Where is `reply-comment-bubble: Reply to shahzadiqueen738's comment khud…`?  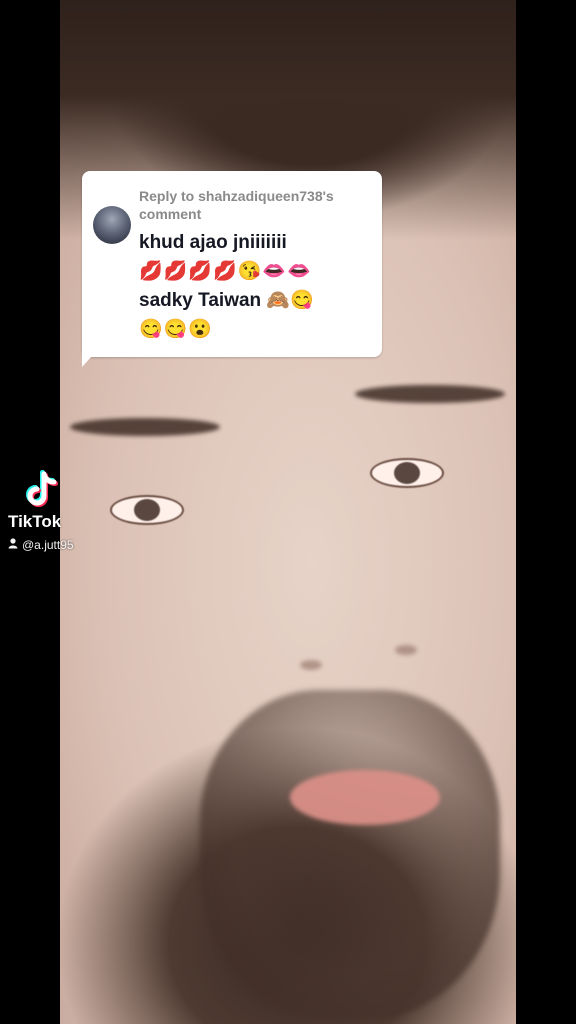
reply-comment-bubble: Reply to shahzadiqueen738's comment khud… is located at coordinates (232, 264).